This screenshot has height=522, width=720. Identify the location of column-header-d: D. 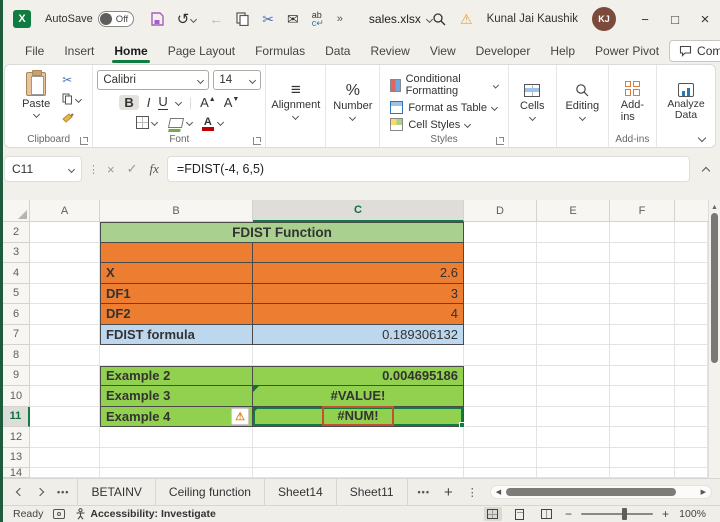
(500, 211).